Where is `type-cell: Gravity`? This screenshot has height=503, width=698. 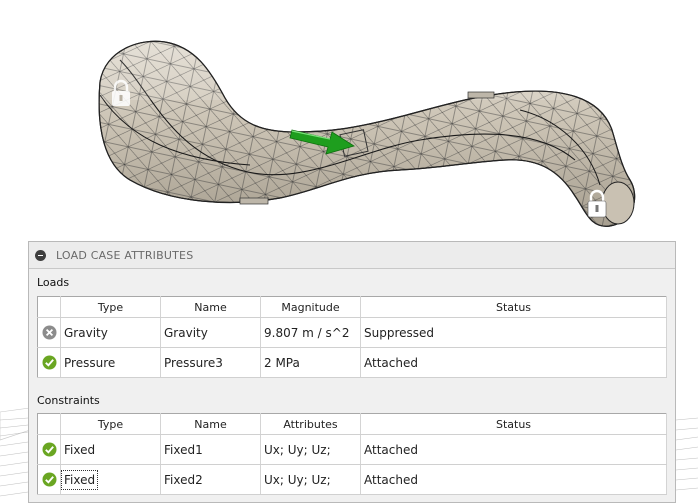 type-cell: Gravity is located at coordinates (110, 332).